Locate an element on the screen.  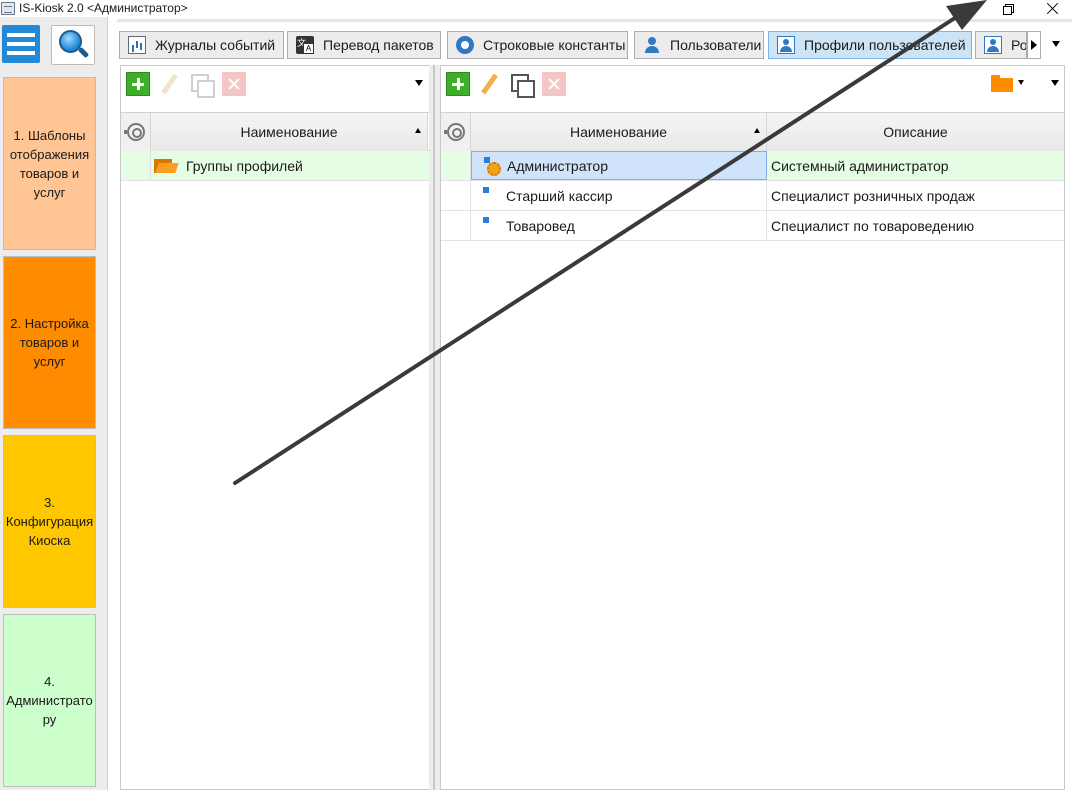
sidebar-tile-label: 1. Шаблоны отображения товаров и услуг is located at coordinates (49, 163).